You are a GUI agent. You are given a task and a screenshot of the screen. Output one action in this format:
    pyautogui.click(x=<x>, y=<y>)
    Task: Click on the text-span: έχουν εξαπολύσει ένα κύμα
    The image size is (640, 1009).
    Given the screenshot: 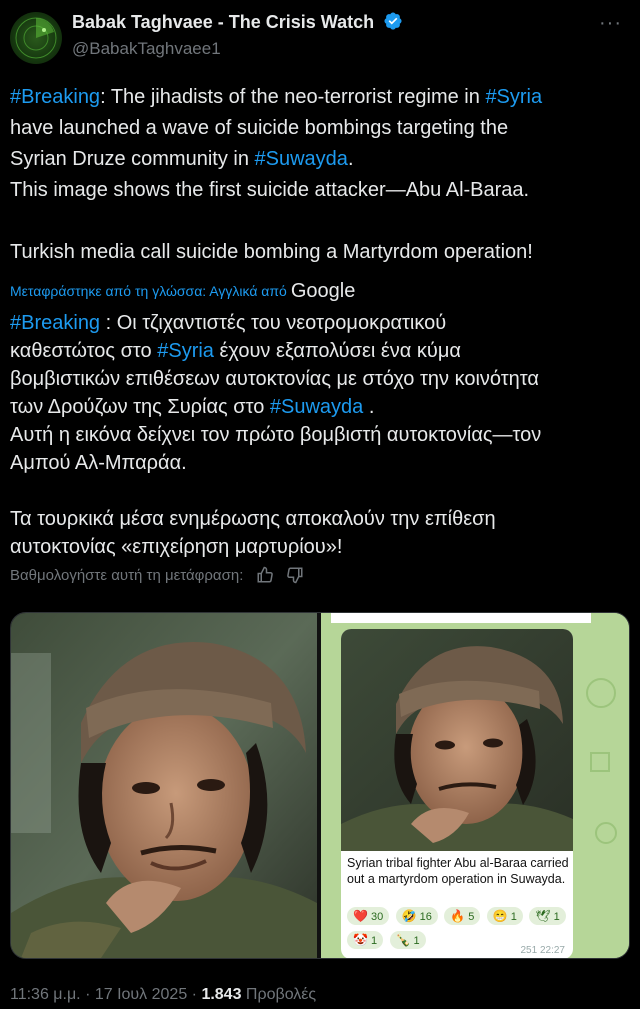 What is the action you would take?
    pyautogui.click(x=337, y=351)
    